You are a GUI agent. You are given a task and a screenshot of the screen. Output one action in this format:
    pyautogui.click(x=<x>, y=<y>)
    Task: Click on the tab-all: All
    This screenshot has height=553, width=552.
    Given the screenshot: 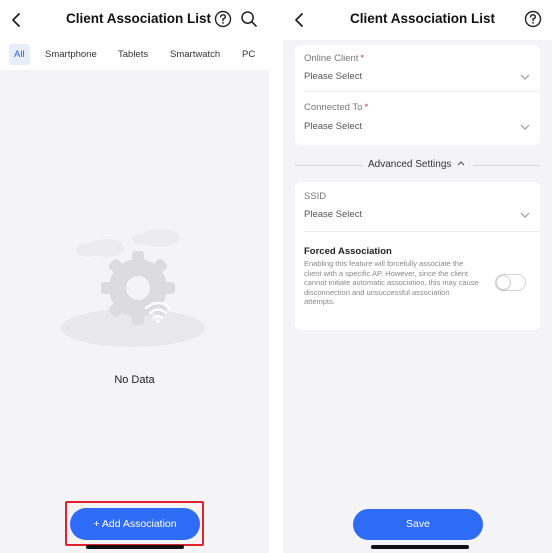 What is the action you would take?
    pyautogui.click(x=19, y=54)
    